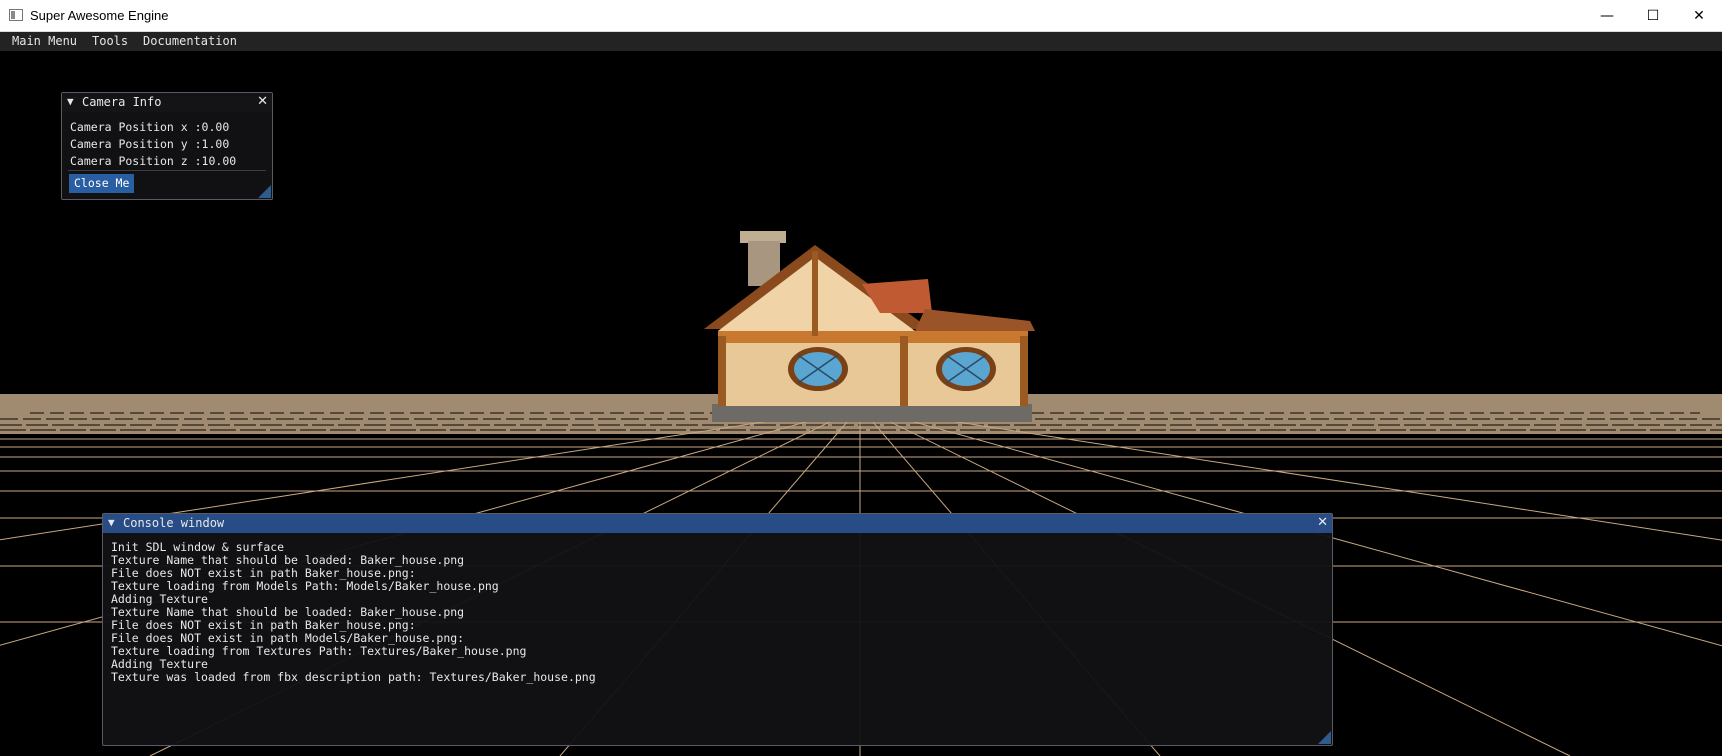  Describe the element at coordinates (153, 161) in the screenshot. I see `camera-position-z: Camera Position z :10.00` at that location.